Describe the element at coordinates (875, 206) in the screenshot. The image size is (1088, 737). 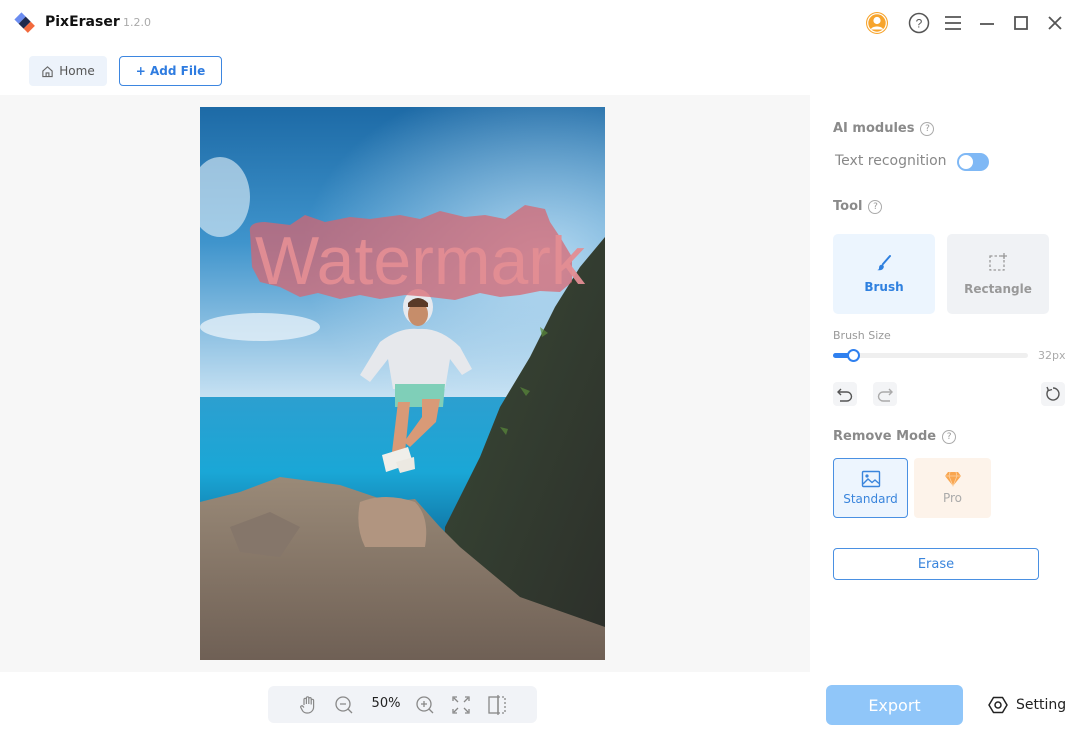
I see `tool-help-icon: ?` at that location.